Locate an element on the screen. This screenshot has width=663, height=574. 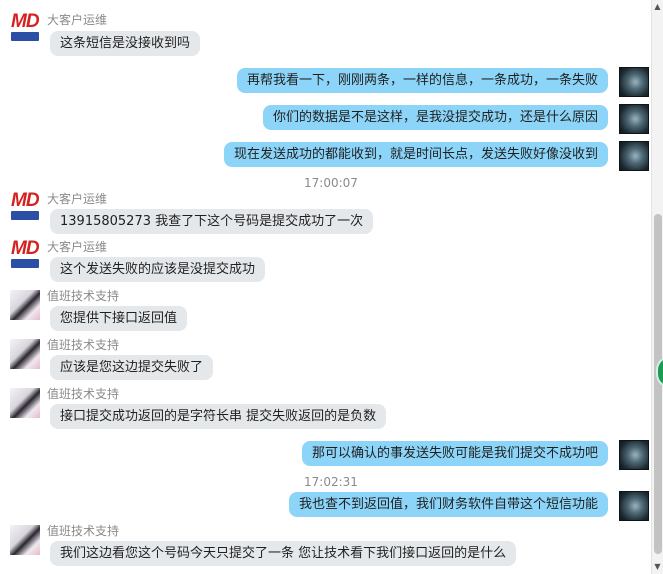
scroll-down-arrow-icon: ▼ is located at coordinates (657, 567).